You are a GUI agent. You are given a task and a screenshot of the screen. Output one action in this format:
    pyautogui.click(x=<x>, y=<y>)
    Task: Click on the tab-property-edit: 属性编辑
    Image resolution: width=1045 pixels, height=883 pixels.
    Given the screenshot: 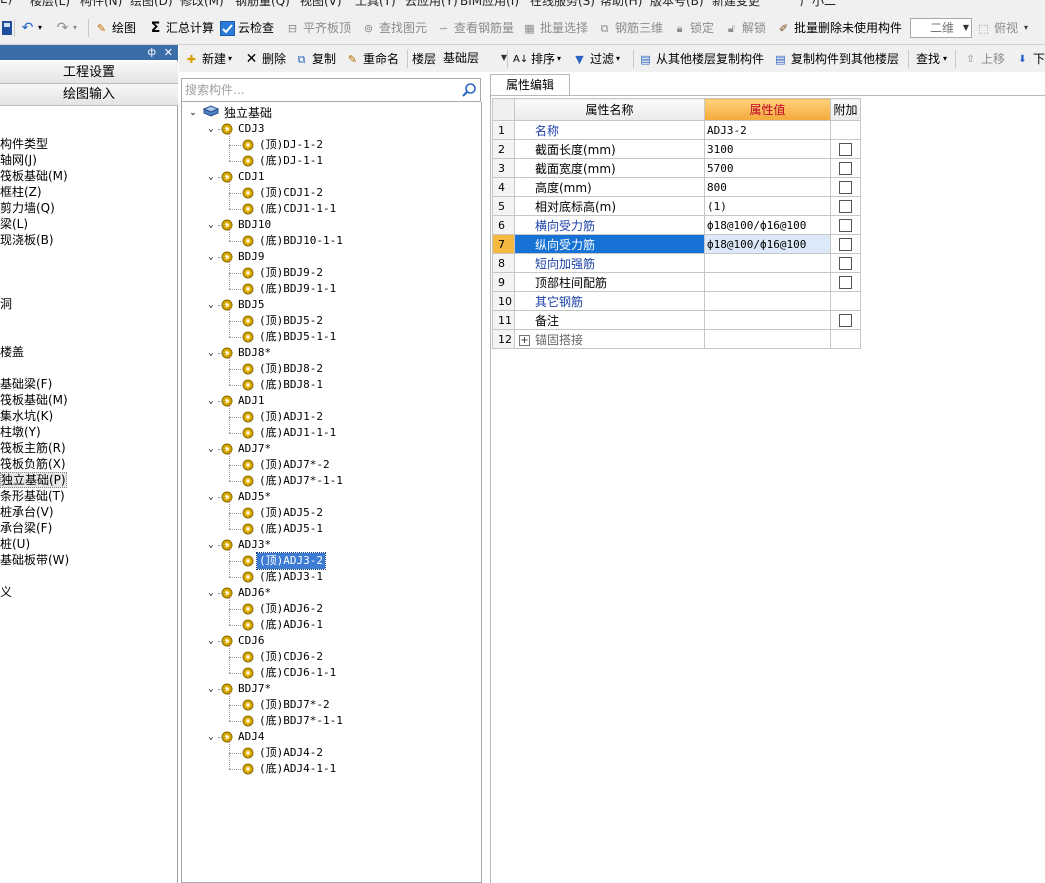 What is the action you would take?
    pyautogui.click(x=530, y=85)
    